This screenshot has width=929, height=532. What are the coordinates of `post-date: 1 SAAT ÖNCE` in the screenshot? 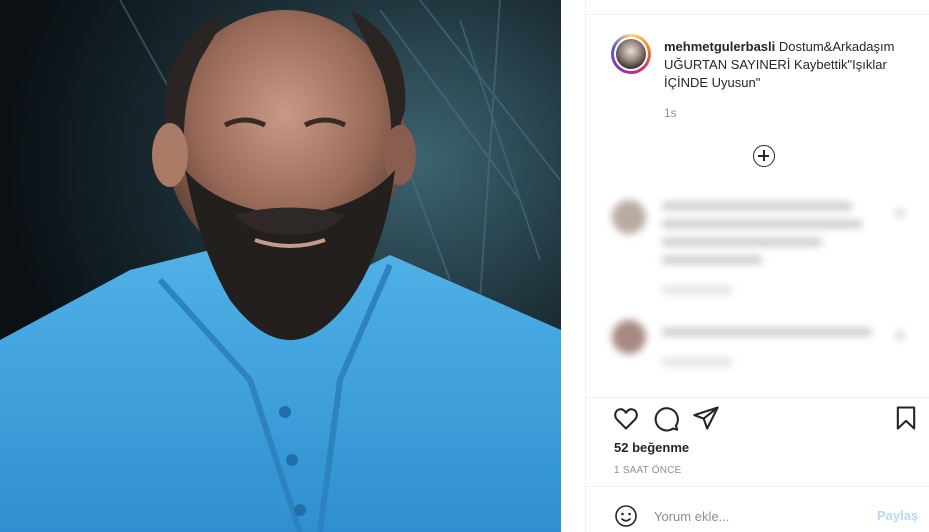 It's located at (648, 470).